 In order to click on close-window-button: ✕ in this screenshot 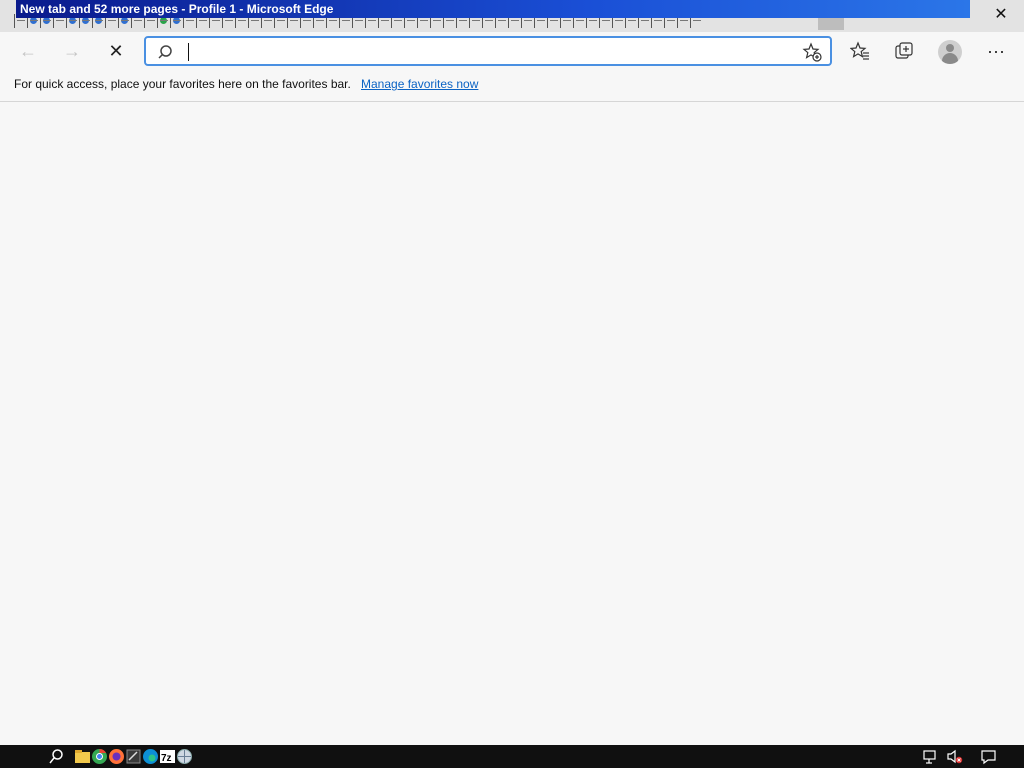, I will do `click(1001, 14)`.